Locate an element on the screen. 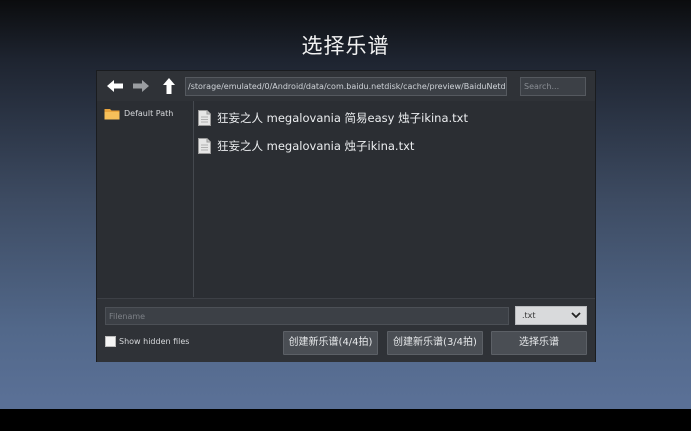 The image size is (691, 431). create-score-4-4-button: 创建新乐谱(4/4拍) is located at coordinates (330, 343).